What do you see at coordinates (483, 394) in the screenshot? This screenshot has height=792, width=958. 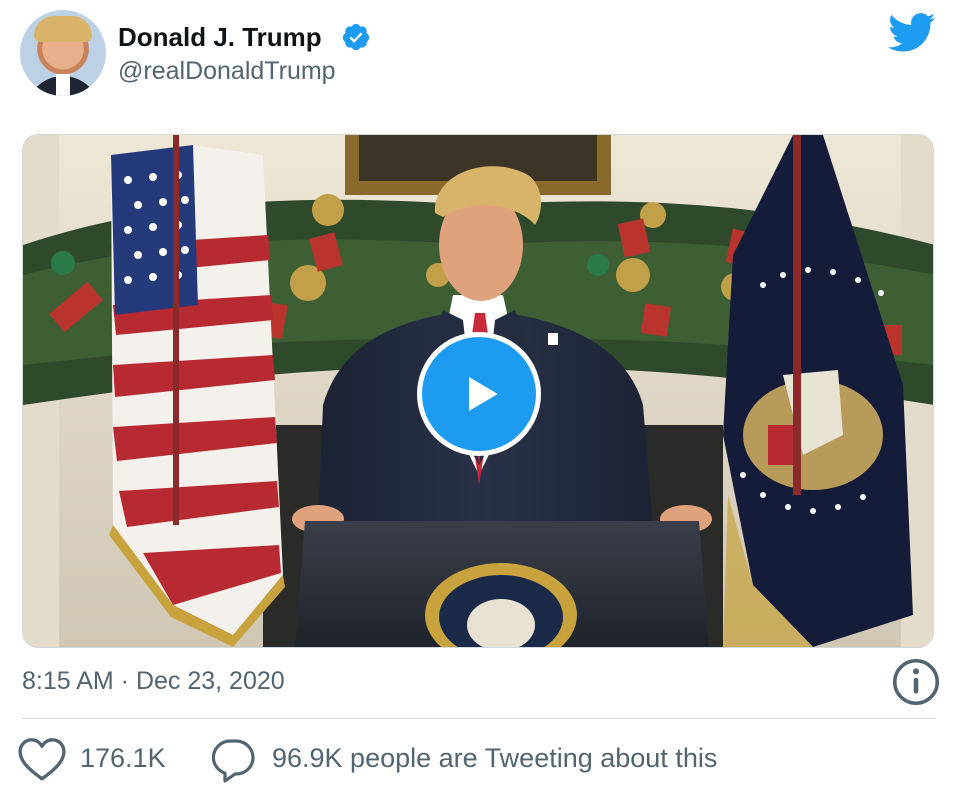 I see `play-icon` at bounding box center [483, 394].